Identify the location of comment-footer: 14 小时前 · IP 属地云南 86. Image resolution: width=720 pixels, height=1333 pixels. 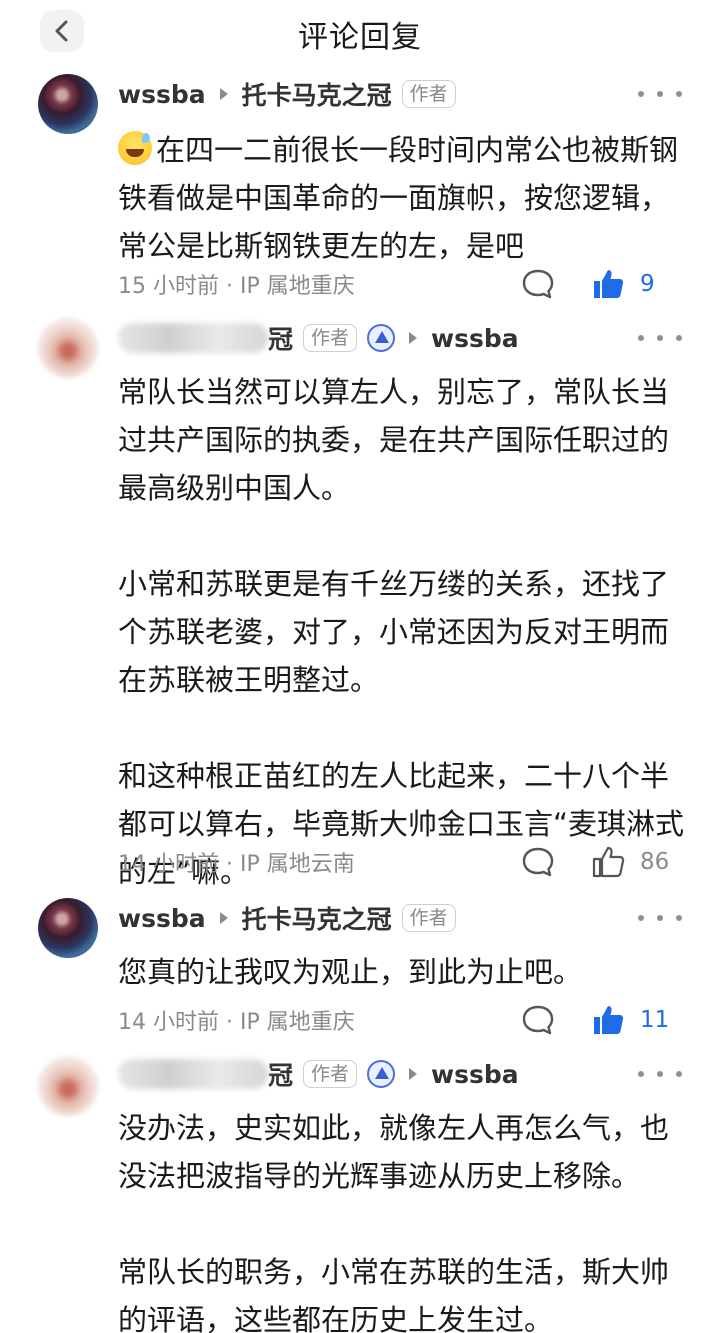
(400, 862).